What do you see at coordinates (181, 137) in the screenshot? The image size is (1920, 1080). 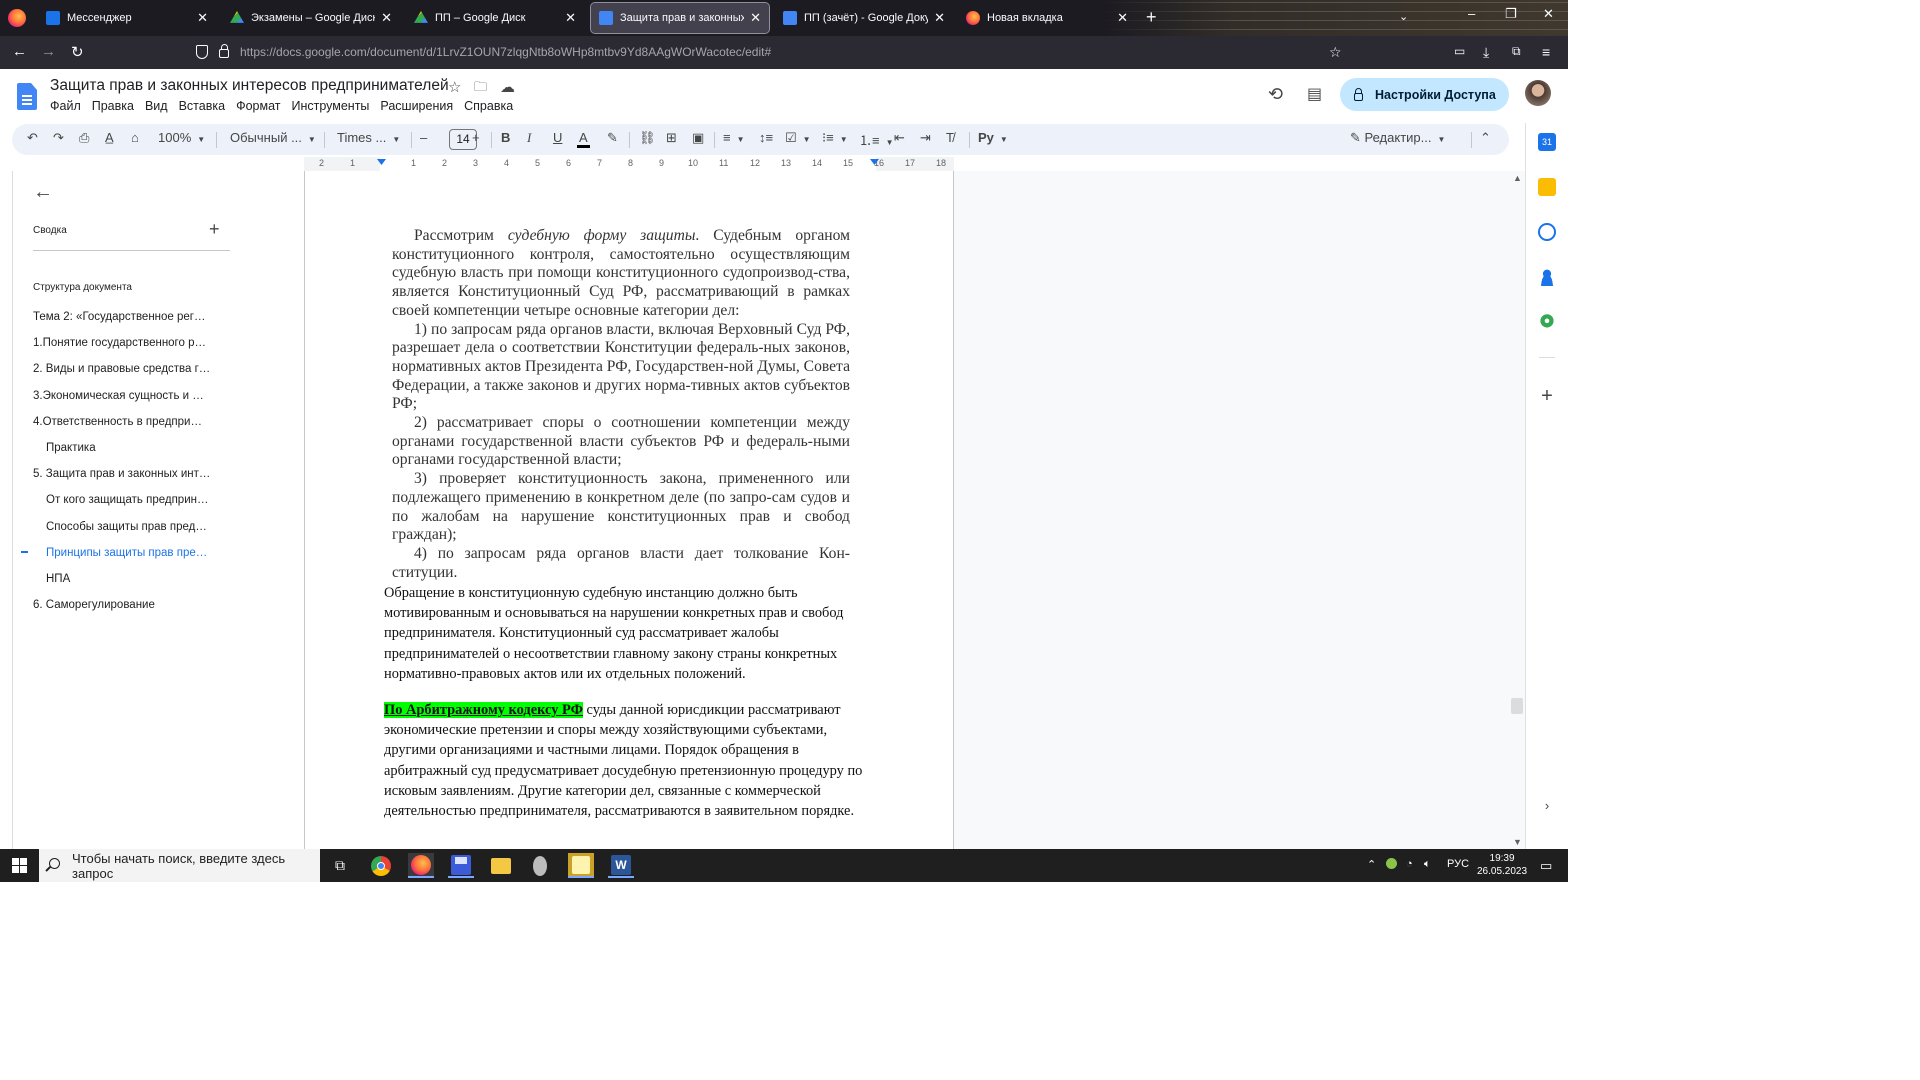 I see `zoom-select: 100% ▼` at bounding box center [181, 137].